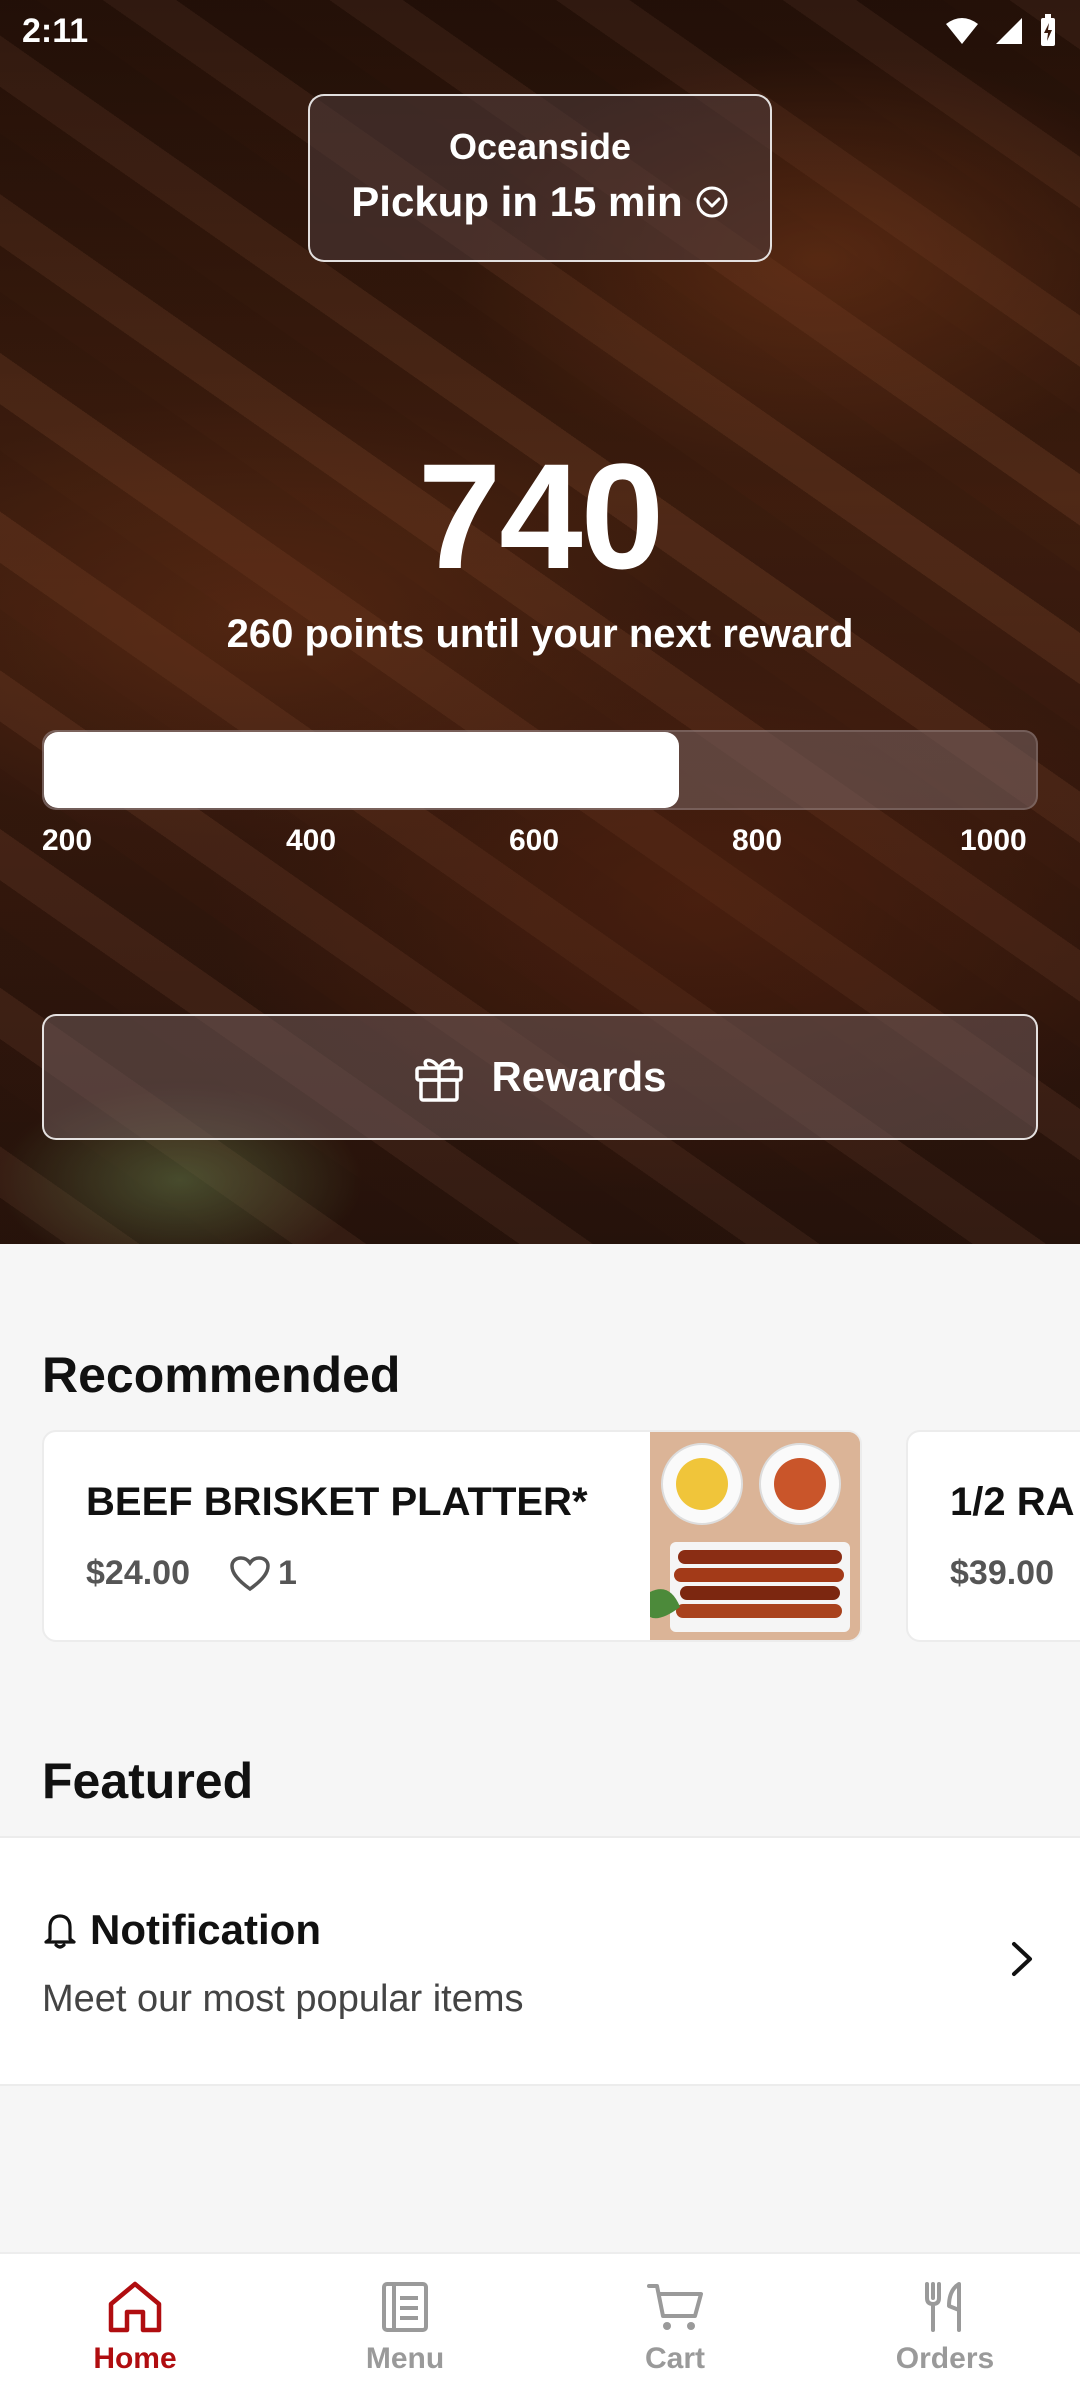 This screenshot has width=1080, height=2400. What do you see at coordinates (993, 1536) in the screenshot?
I see `recommended-item-card: 1/2 RA $39.00` at bounding box center [993, 1536].